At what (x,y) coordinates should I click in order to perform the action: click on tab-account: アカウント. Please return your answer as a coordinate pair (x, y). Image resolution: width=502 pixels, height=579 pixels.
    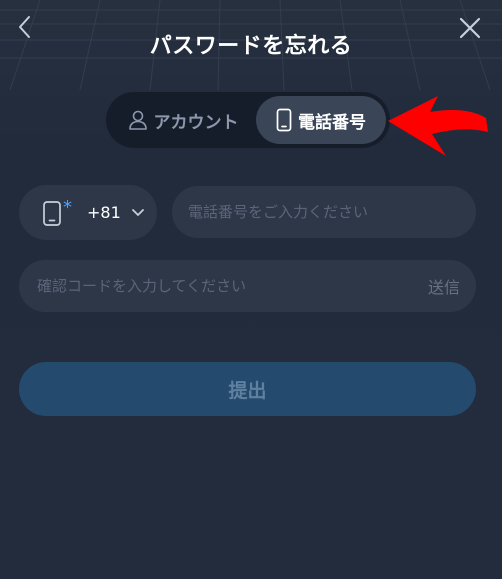
    Looking at the image, I should click on (183, 120).